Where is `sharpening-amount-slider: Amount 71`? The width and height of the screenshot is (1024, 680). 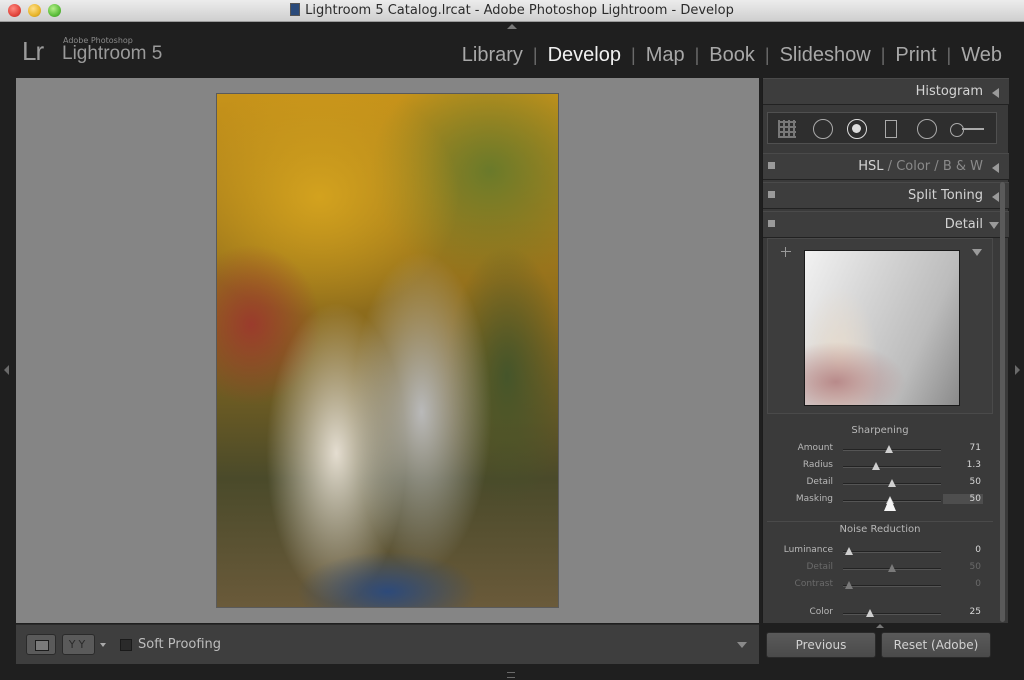 sharpening-amount-slider: Amount 71 is located at coordinates (880, 449).